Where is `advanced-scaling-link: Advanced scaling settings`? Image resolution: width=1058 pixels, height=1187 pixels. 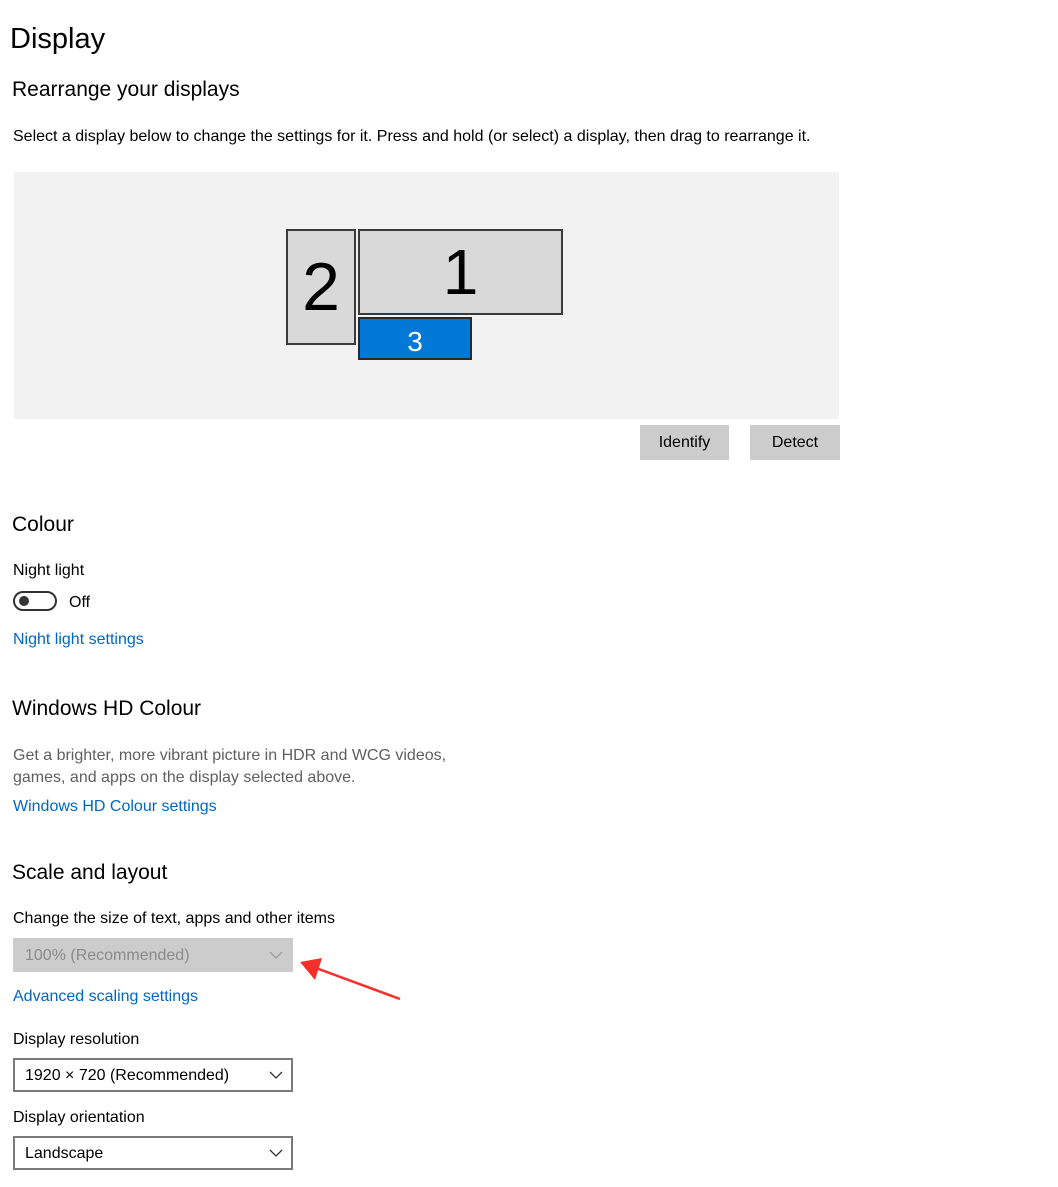
advanced-scaling-link: Advanced scaling settings is located at coordinates (105, 997).